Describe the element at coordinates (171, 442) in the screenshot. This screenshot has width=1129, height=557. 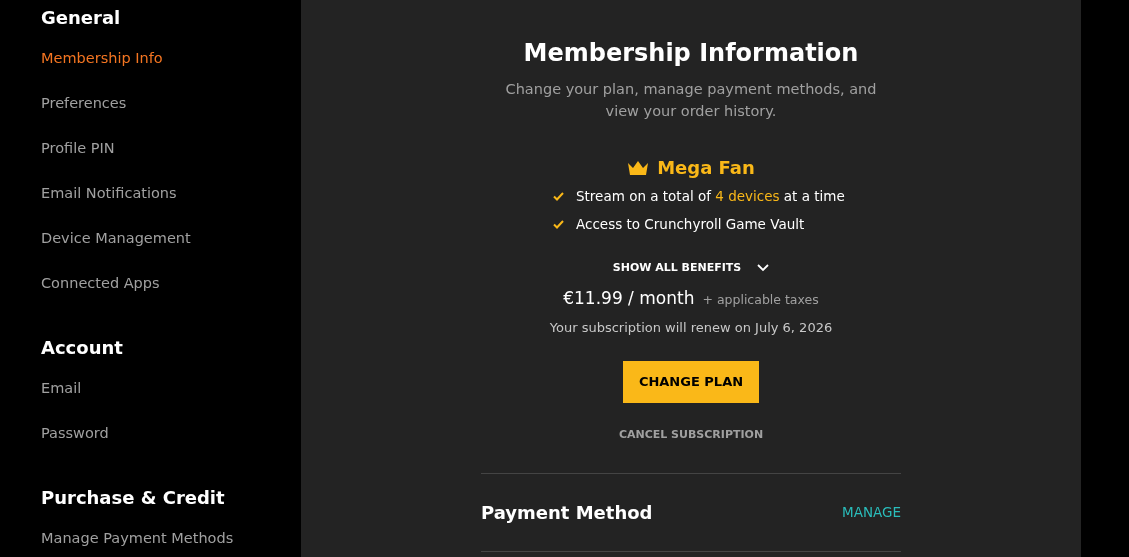
I see `sidebar-link: Password` at that location.